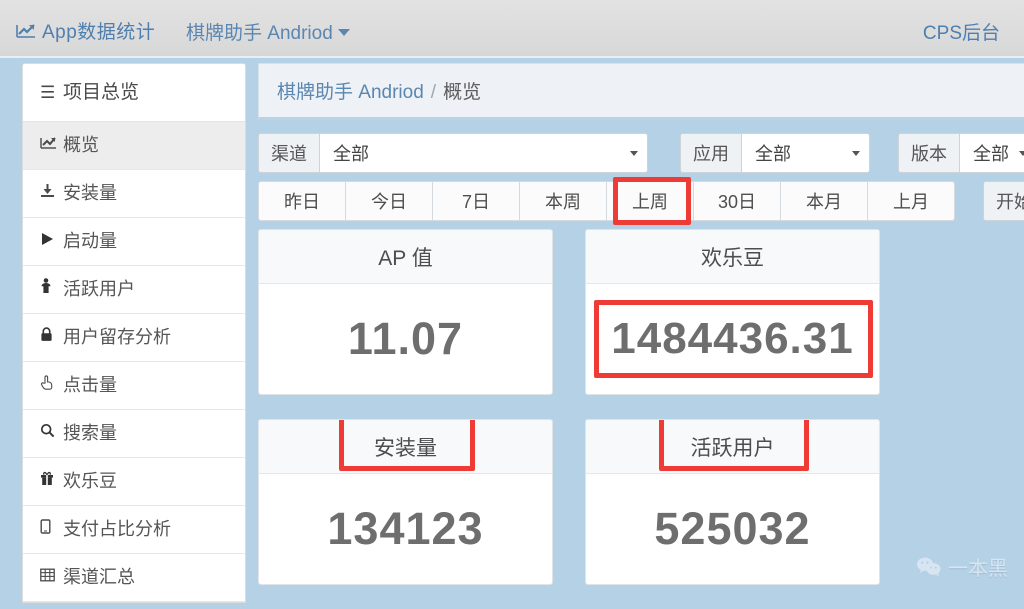 The image size is (1024, 609). I want to click on stat-card-title-label: 活跃用户, so click(732, 448).